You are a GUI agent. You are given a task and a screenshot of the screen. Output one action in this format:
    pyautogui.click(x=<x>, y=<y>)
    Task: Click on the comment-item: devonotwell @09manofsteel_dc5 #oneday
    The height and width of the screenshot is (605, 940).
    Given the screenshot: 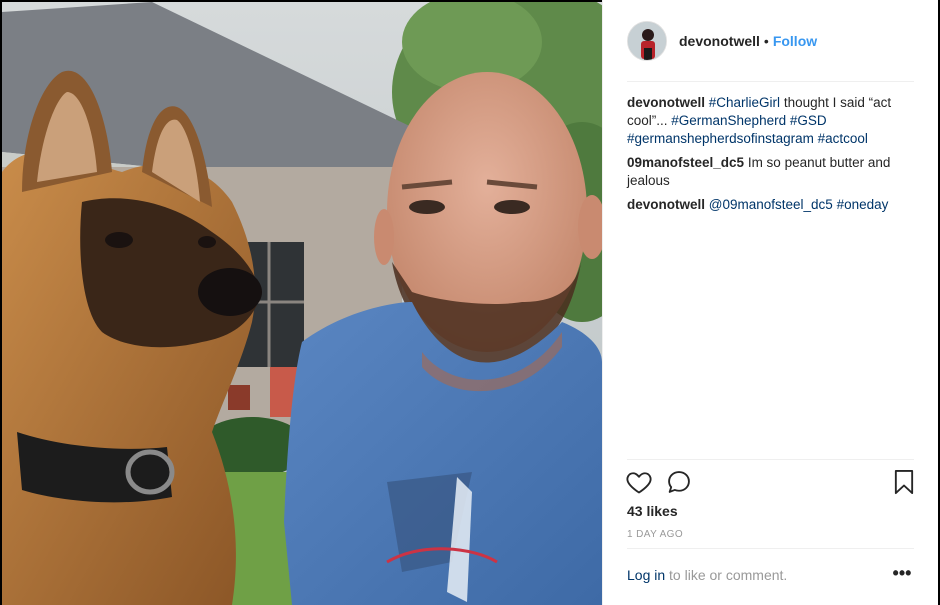 What is the action you would take?
    pyautogui.click(x=772, y=205)
    